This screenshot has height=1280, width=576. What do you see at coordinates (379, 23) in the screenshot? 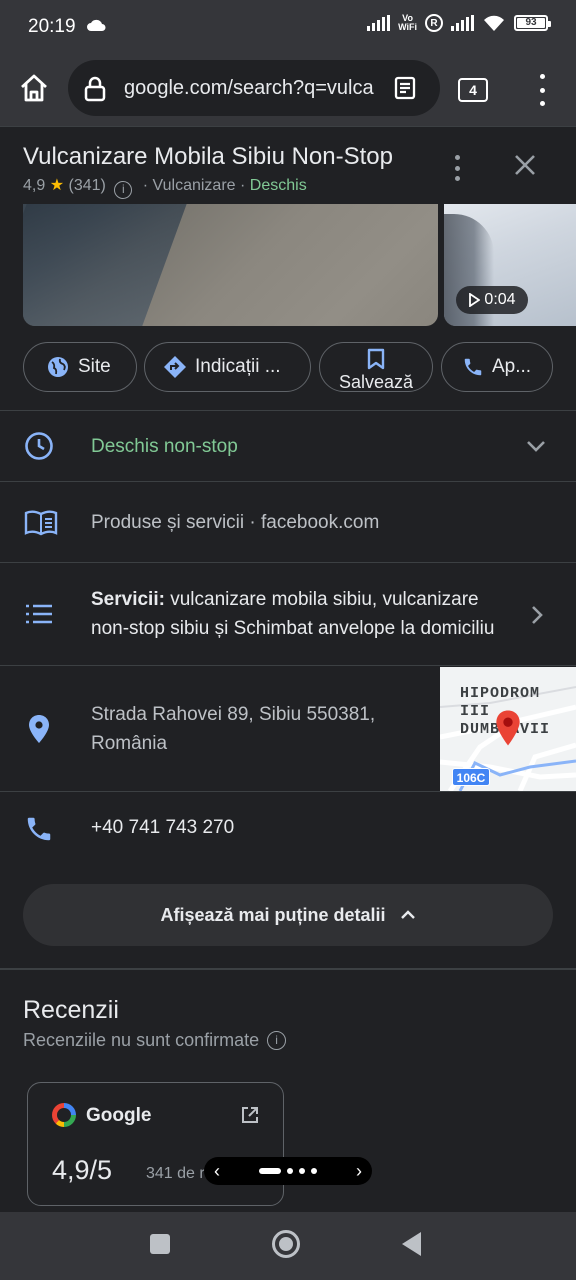
I see `signal-icon` at bounding box center [379, 23].